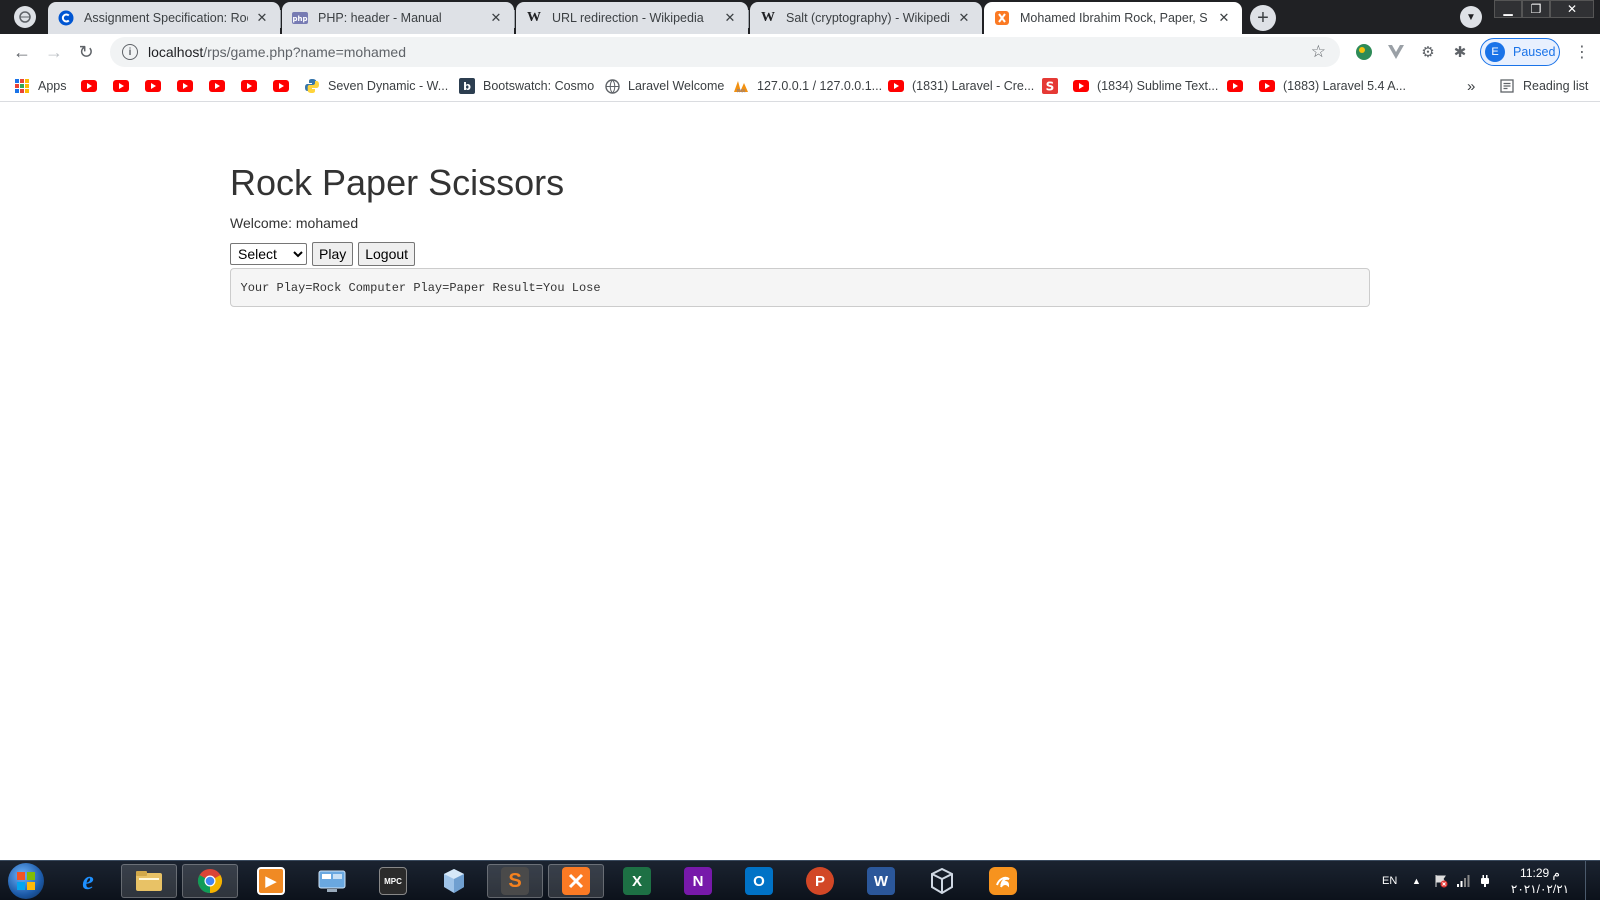 Image resolution: width=1600 pixels, height=900 pixels. Describe the element at coordinates (1396, 52) in the screenshot. I see `vue-devtools-icon` at that location.